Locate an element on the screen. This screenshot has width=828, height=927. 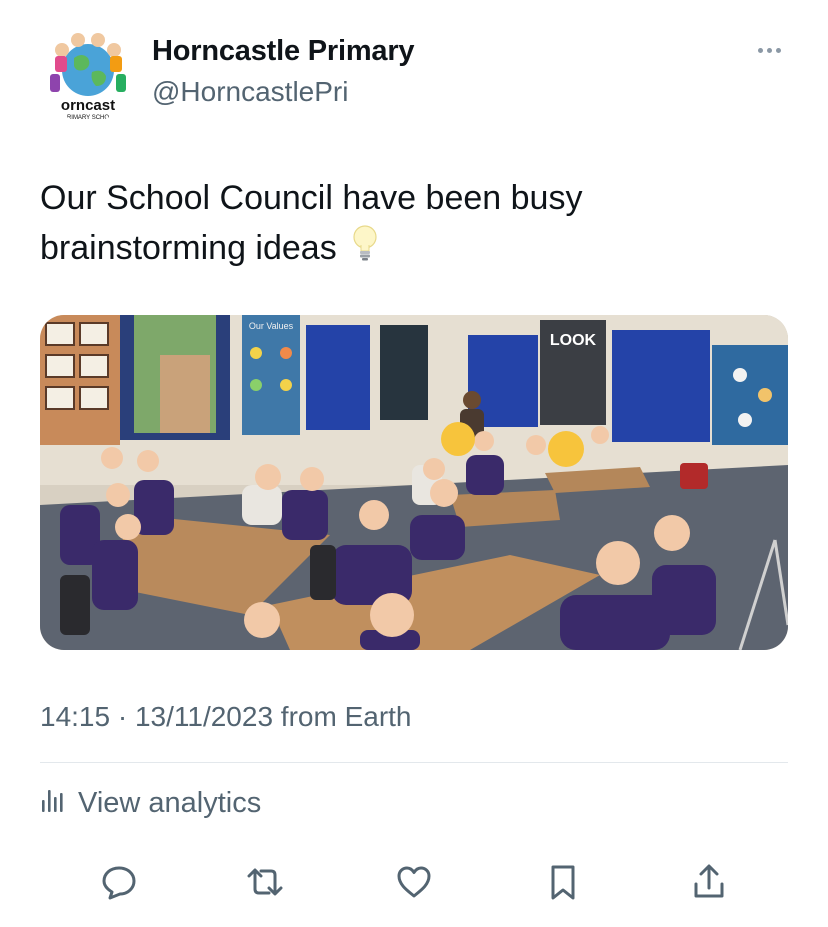
divider is located at coordinates (414, 762).